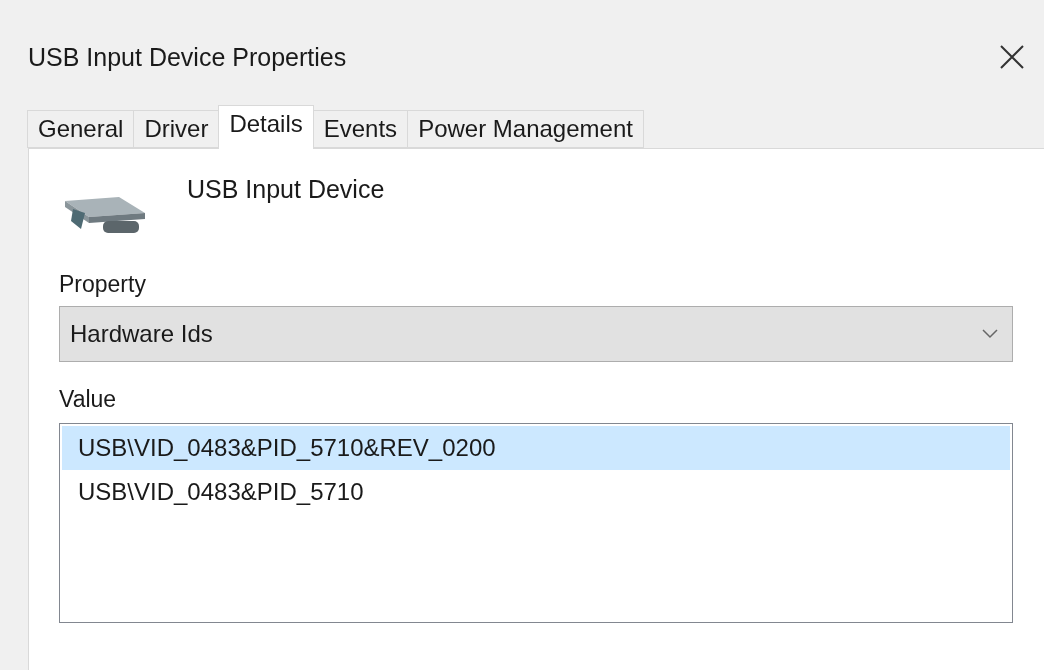  What do you see at coordinates (176, 129) in the screenshot?
I see `tab: Driver` at bounding box center [176, 129].